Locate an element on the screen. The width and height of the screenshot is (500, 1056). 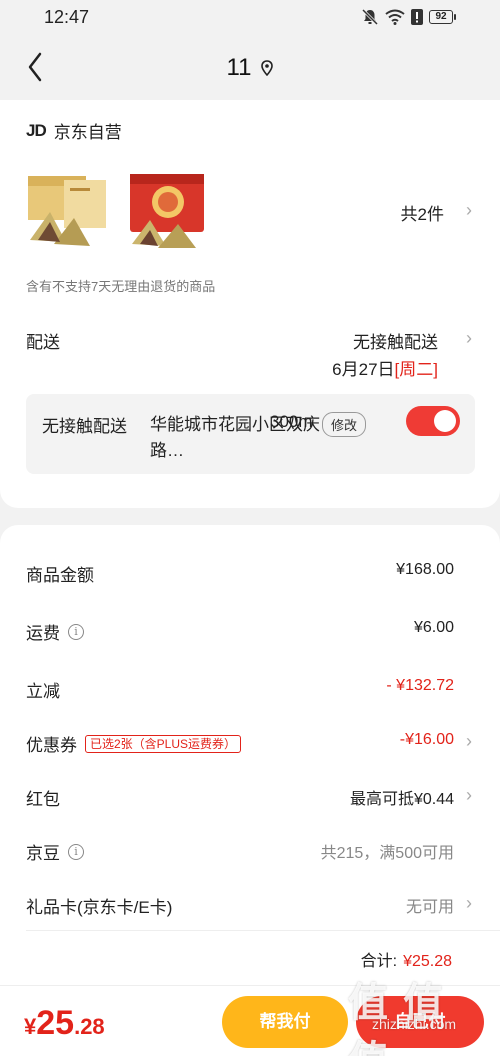
summary-row-gift-card: 礼品卡(京东卡/E卡) 无可用 › is located at coordinates (250, 905).